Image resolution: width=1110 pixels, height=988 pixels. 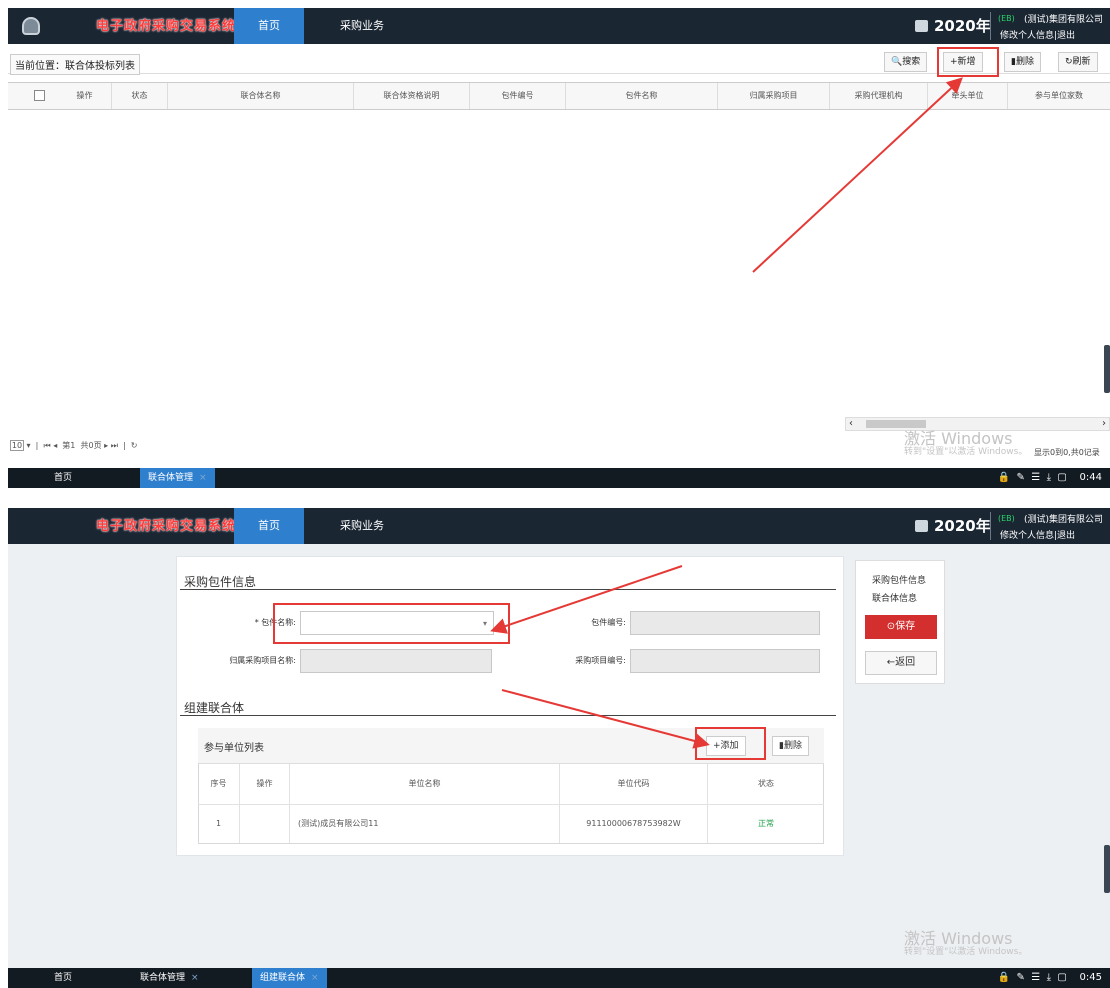 What do you see at coordinates (412, 96) in the screenshot?
I see `column-header: 联合体资格说明` at bounding box center [412, 96].